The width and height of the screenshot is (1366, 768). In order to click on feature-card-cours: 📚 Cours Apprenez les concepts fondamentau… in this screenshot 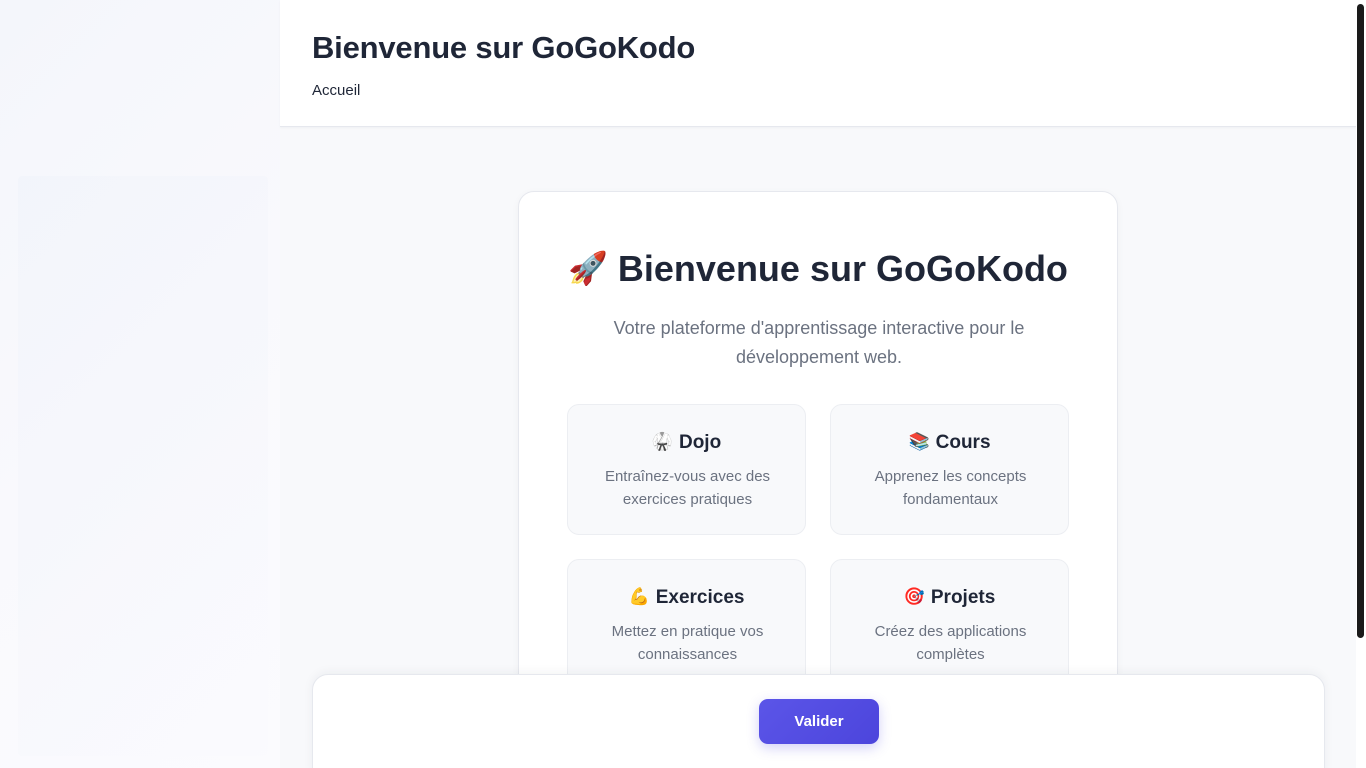, I will do `click(949, 469)`.